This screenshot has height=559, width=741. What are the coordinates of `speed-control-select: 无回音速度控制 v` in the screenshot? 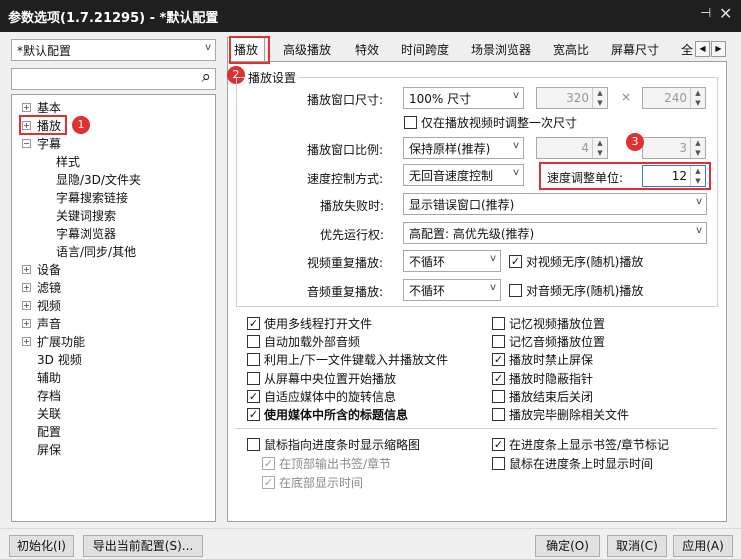 It's located at (463, 175).